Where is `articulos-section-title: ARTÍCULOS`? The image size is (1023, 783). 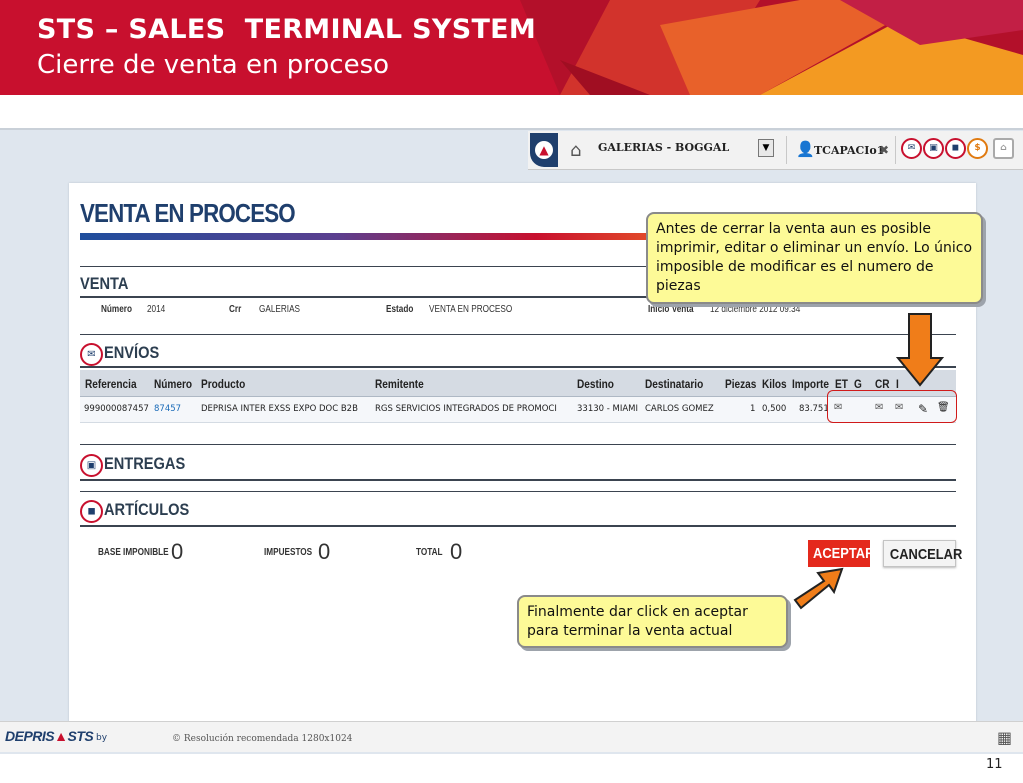 articulos-section-title: ARTÍCULOS is located at coordinates (147, 509).